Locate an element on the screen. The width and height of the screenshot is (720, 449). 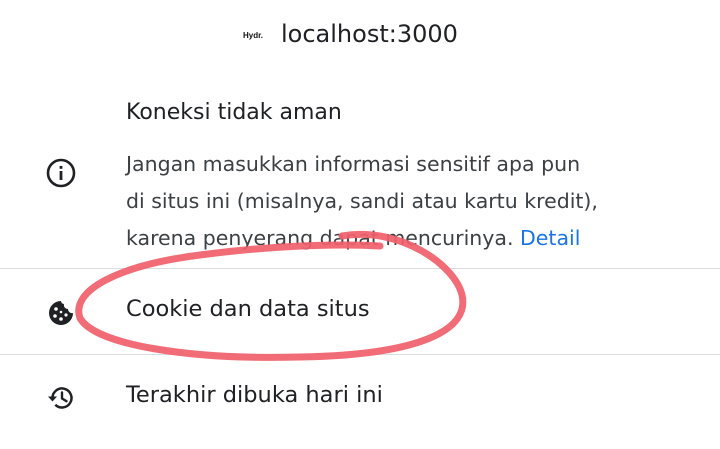
info-icon is located at coordinates (61, 173).